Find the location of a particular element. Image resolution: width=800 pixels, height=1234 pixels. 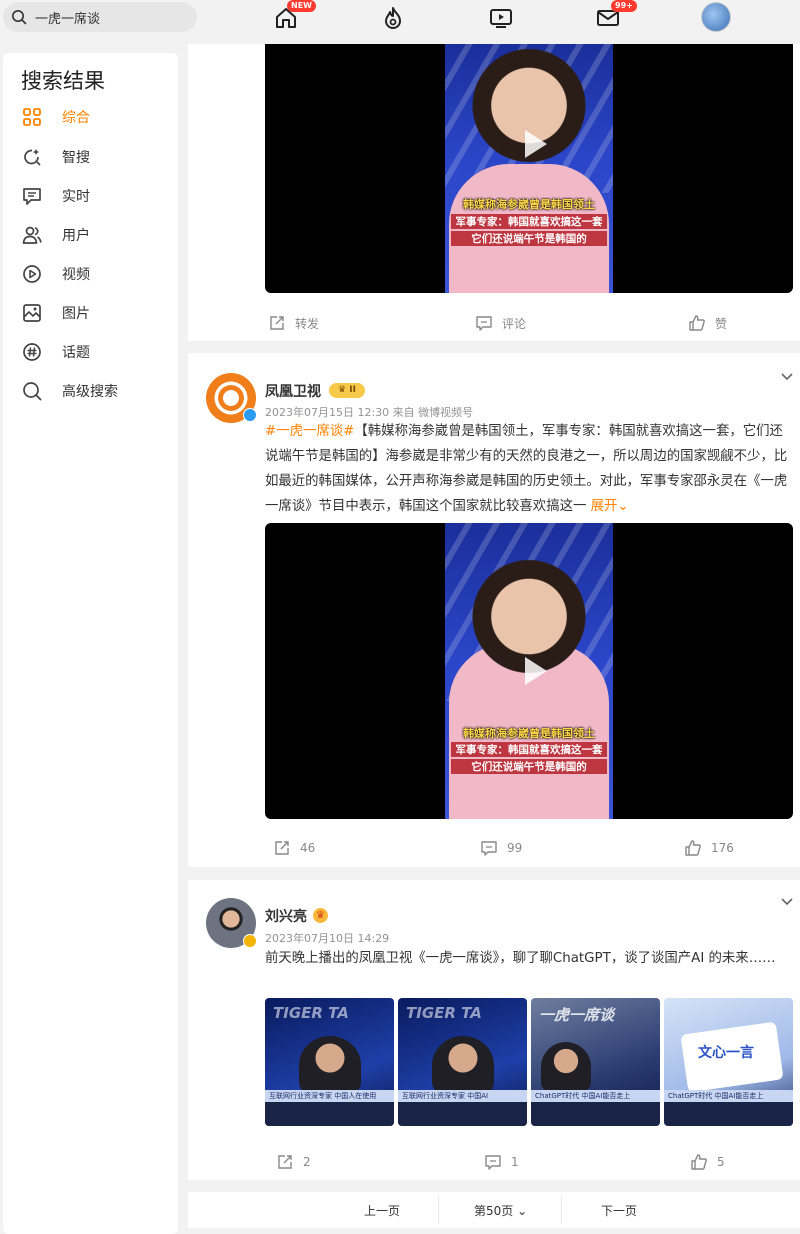

sidebar-item-label: 视频 is located at coordinates (76, 275).